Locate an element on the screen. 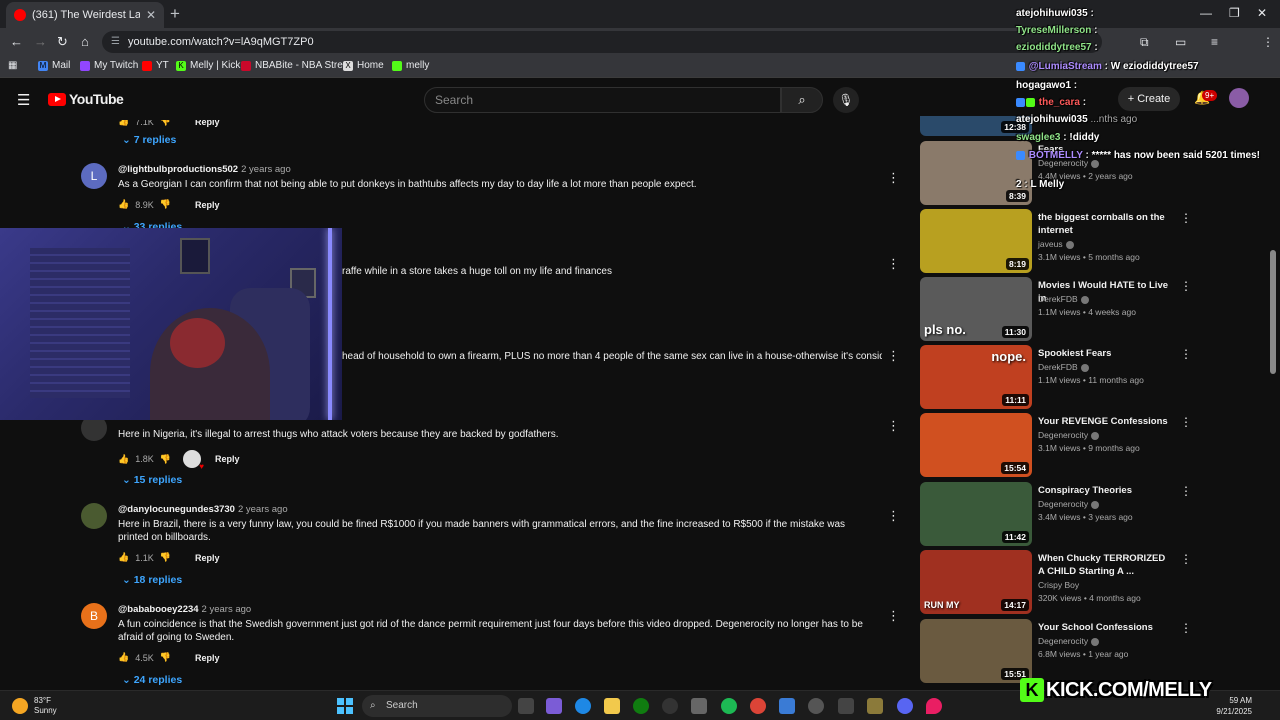 This screenshot has height=720, width=1280. video-channel: javeus is located at coordinates (1056, 244).